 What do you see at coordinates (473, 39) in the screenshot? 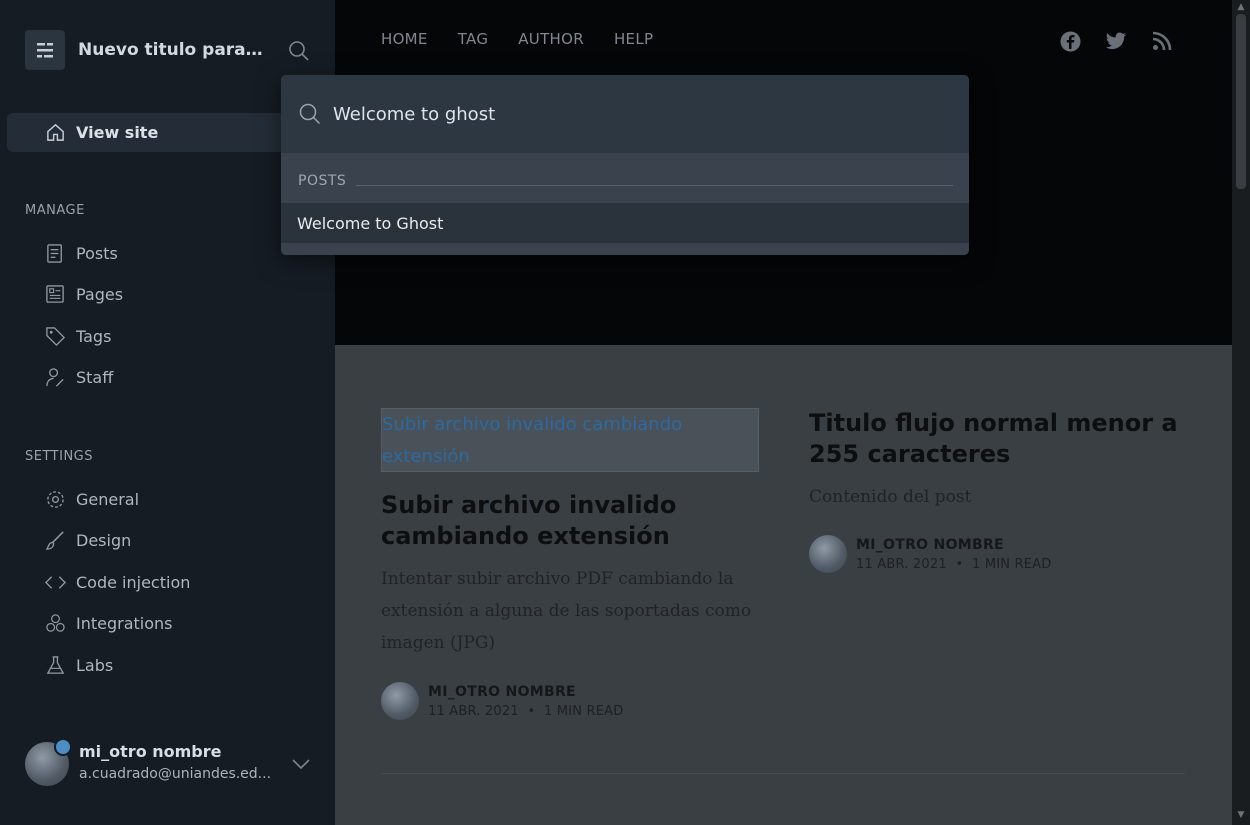
I see `nav-tag: TAG` at bounding box center [473, 39].